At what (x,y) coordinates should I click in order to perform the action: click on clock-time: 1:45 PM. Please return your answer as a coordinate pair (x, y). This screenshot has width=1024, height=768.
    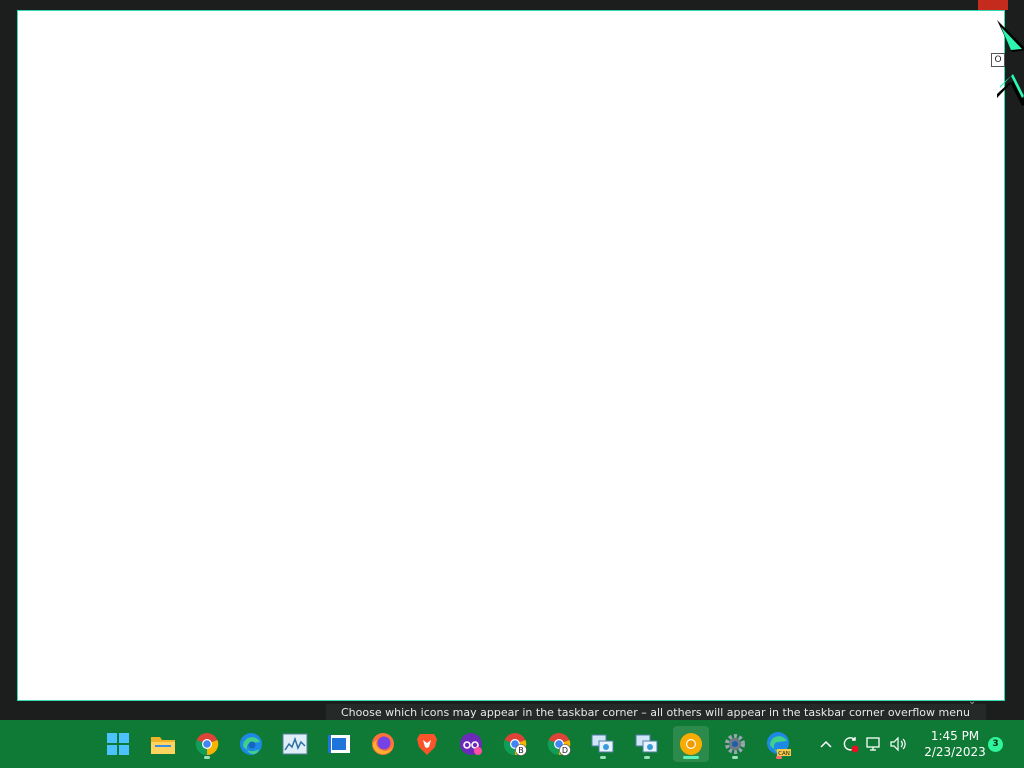
    Looking at the image, I should click on (955, 736).